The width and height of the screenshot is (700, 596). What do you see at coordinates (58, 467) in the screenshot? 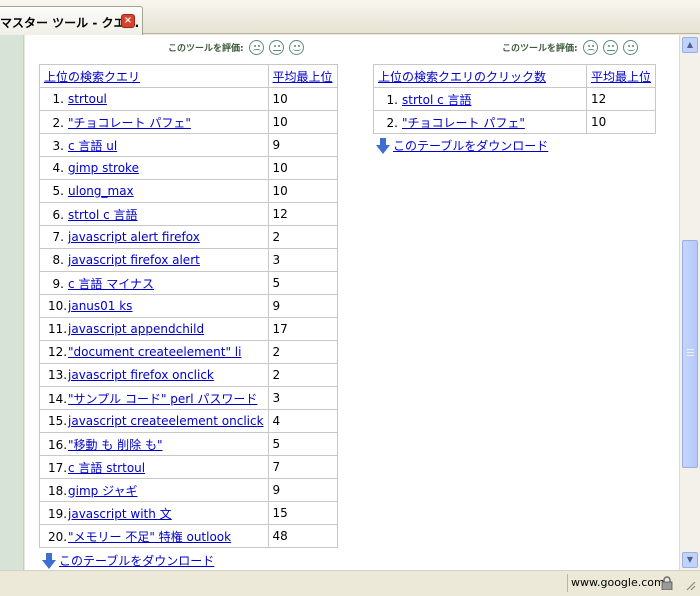
I see `row-index: 17.` at bounding box center [58, 467].